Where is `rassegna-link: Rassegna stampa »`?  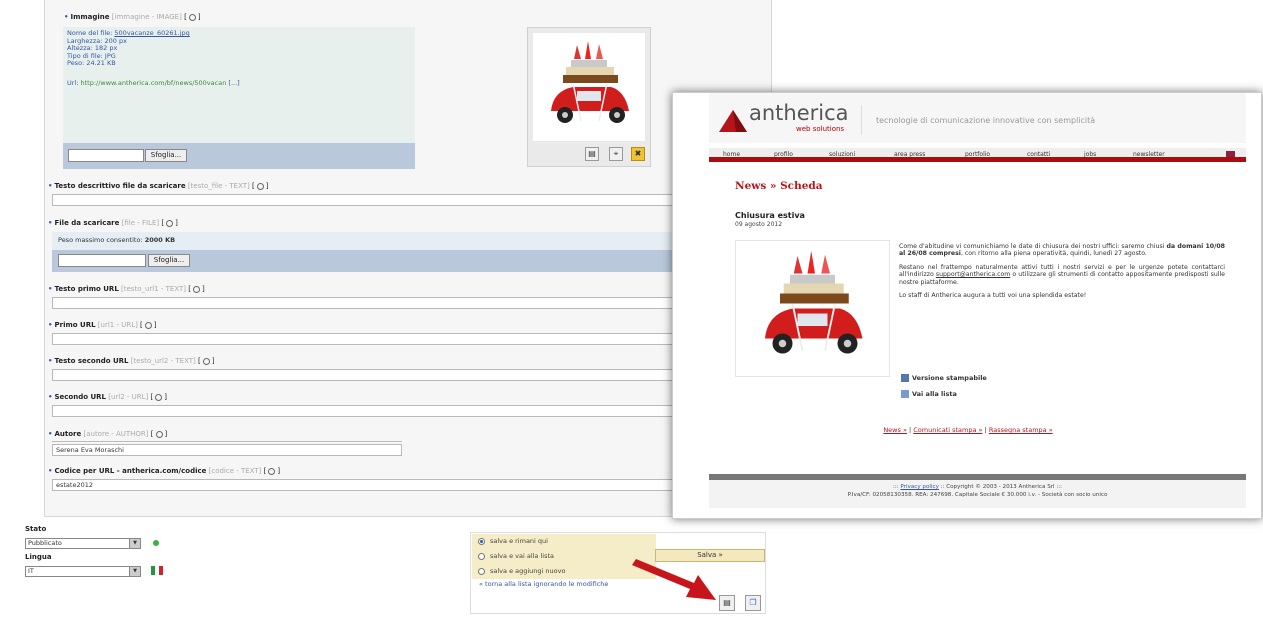 rassegna-link: Rassegna stampa » is located at coordinates (1021, 430).